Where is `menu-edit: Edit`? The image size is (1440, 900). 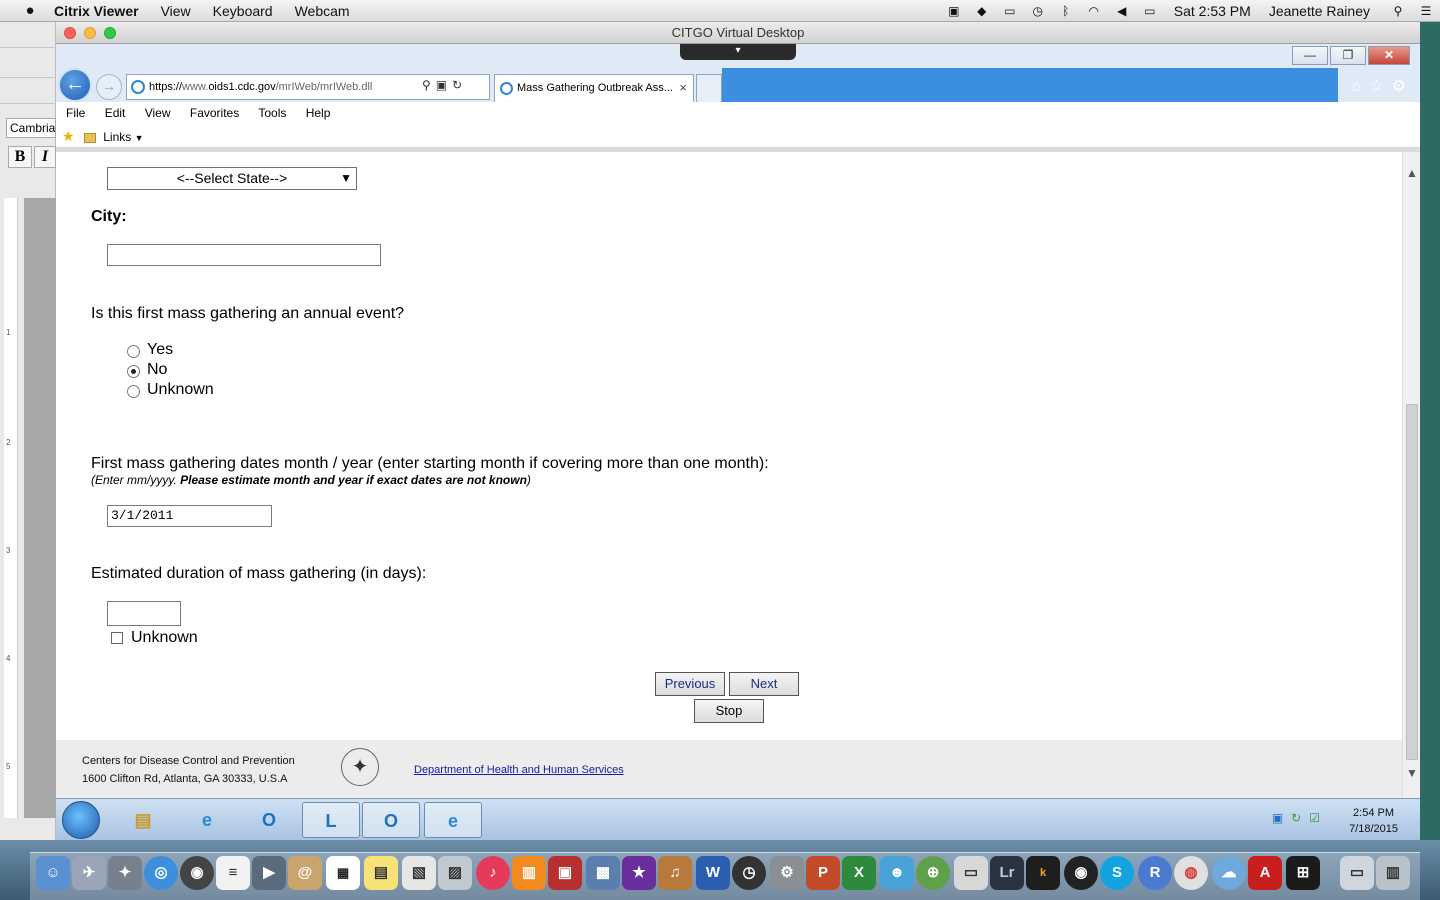 menu-edit: Edit is located at coordinates (115, 113).